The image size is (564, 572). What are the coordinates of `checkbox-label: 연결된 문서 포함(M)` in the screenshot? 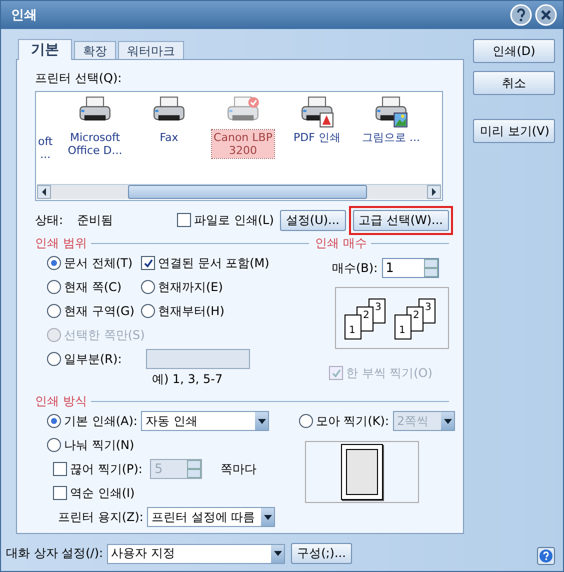 It's located at (214, 263).